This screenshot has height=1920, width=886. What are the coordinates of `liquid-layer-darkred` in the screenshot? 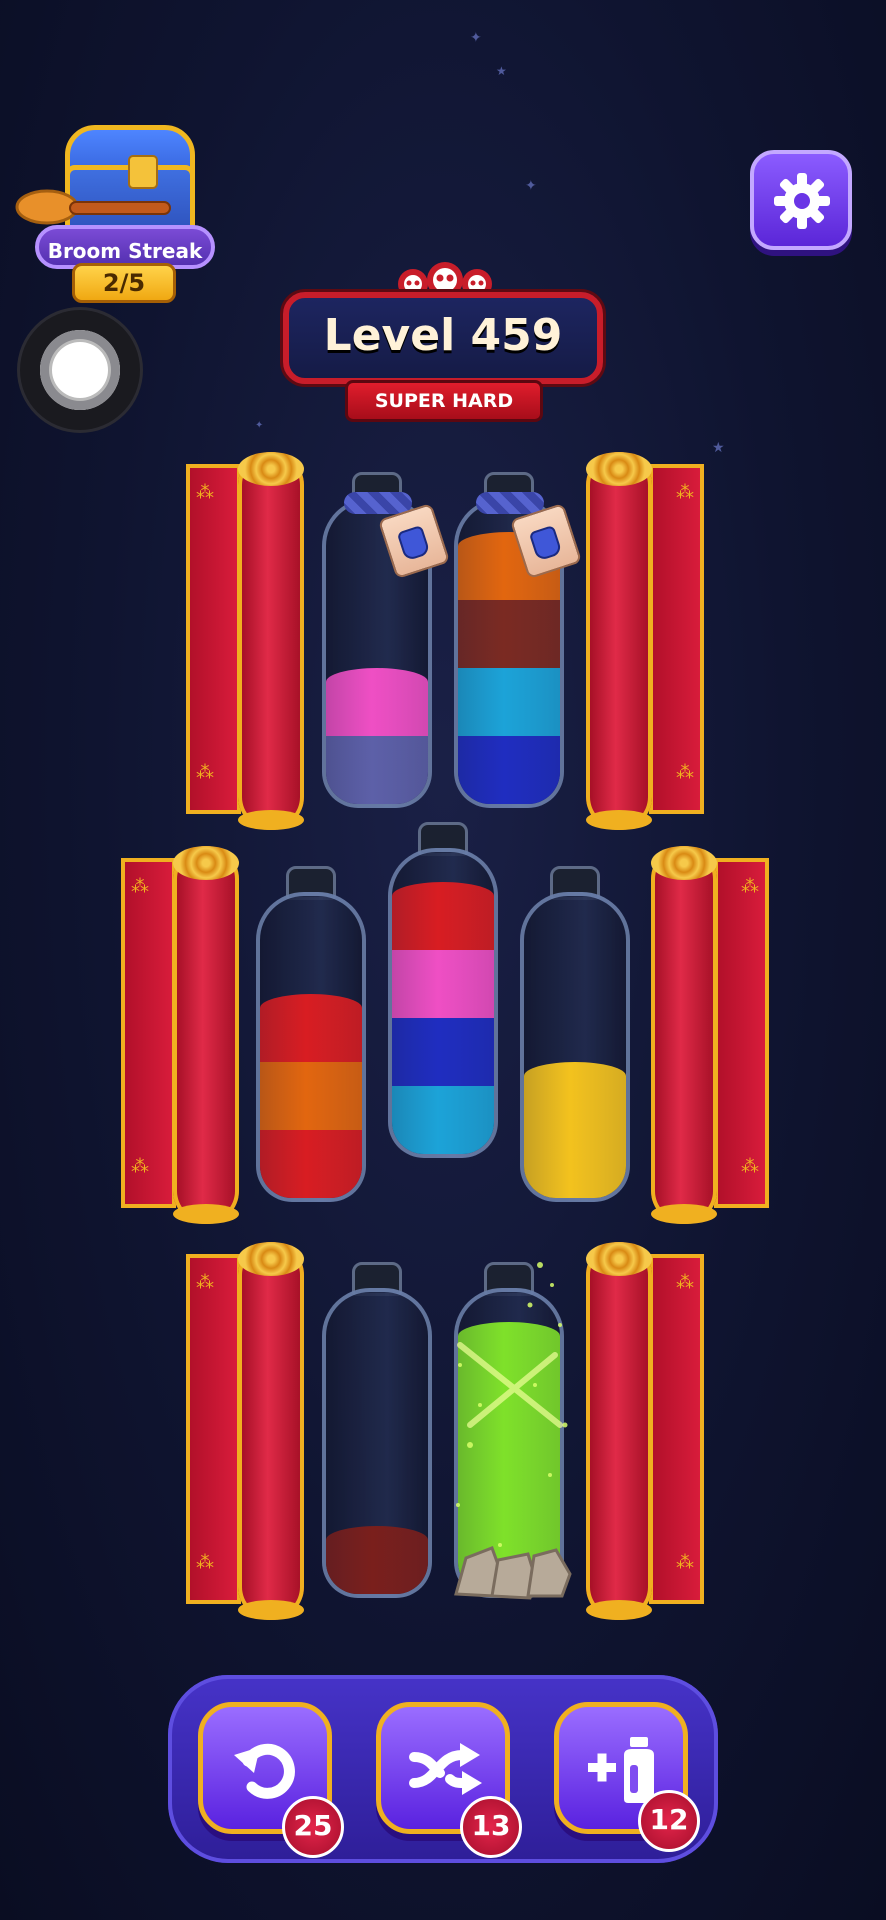 It's located at (377, 1560).